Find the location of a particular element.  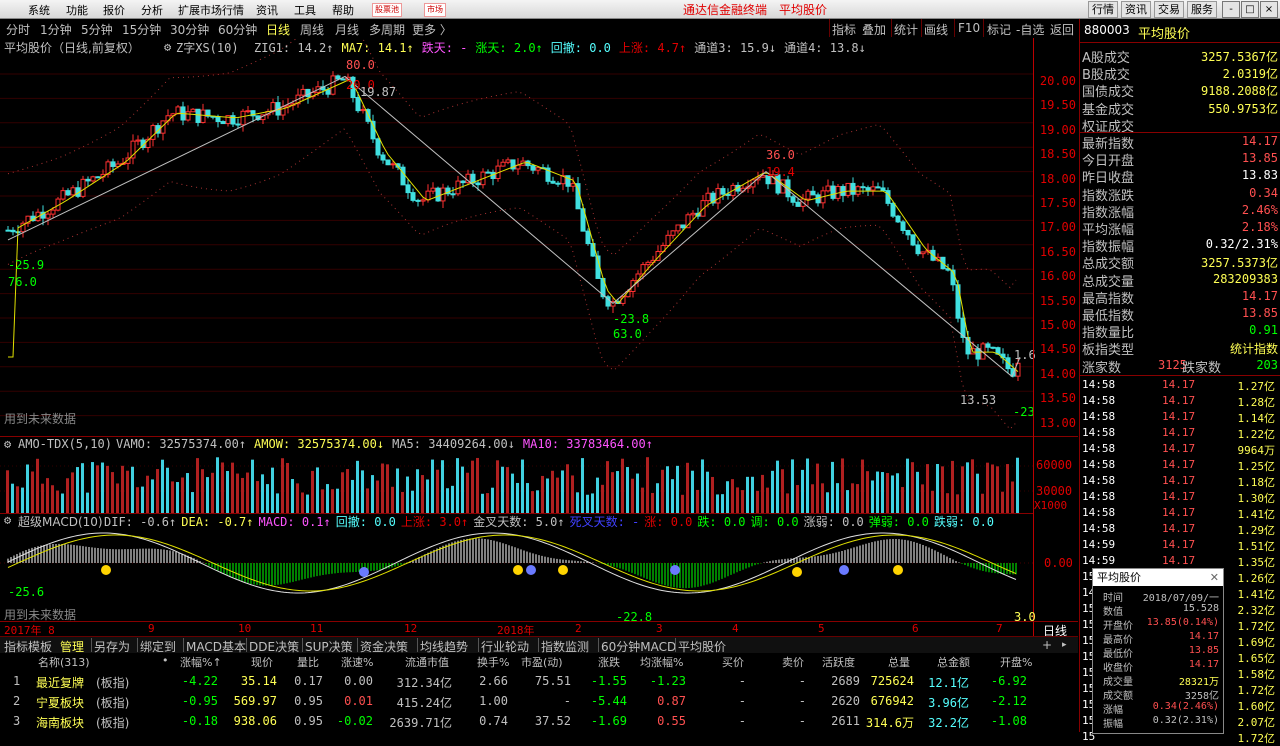

period-daily: 日线 is located at coordinates (278, 29).